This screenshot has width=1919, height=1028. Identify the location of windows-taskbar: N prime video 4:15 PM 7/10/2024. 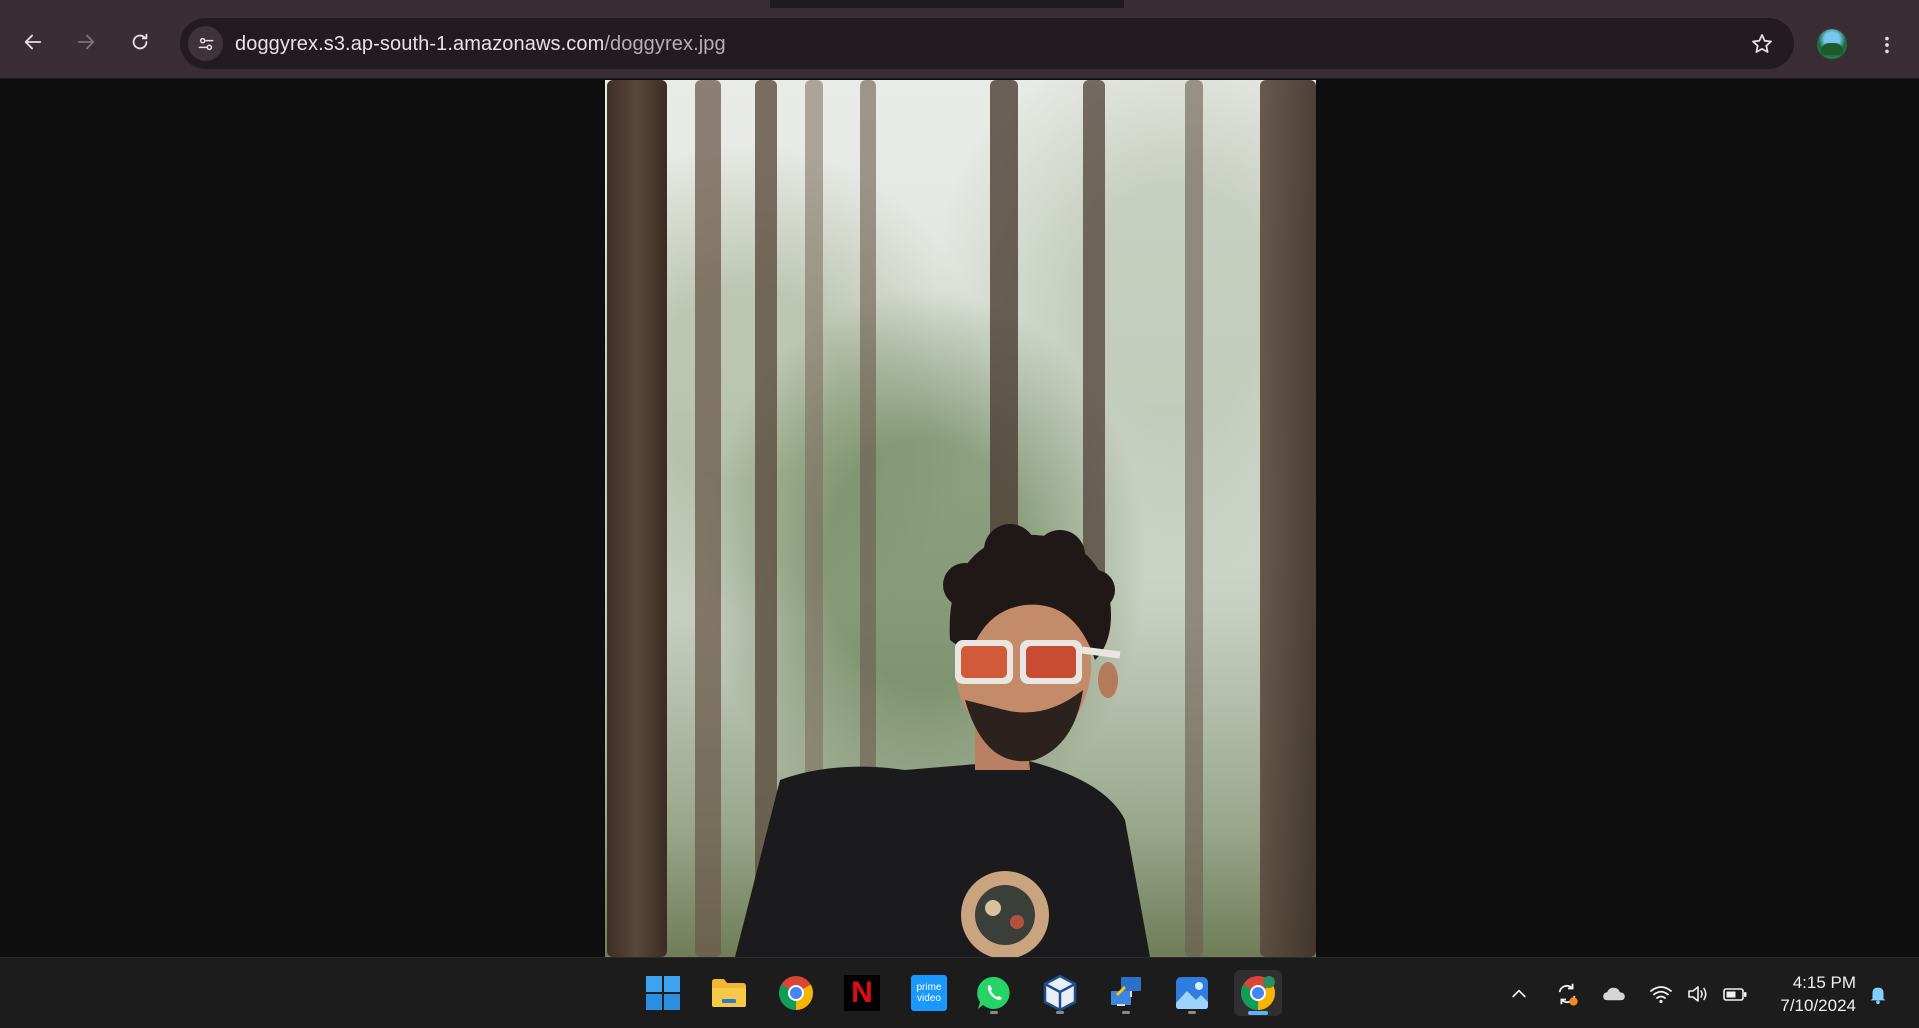
(959, 992).